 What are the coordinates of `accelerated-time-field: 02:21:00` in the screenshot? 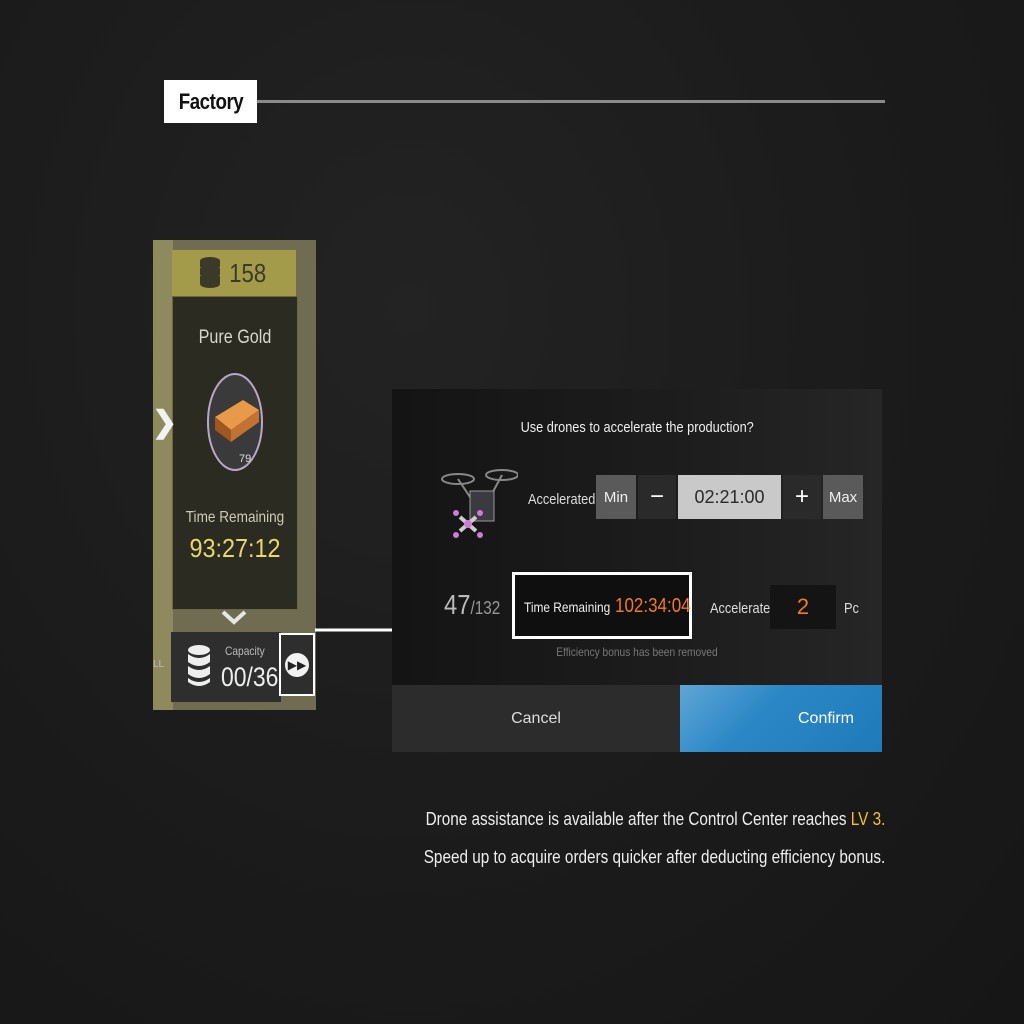 It's located at (729, 497).